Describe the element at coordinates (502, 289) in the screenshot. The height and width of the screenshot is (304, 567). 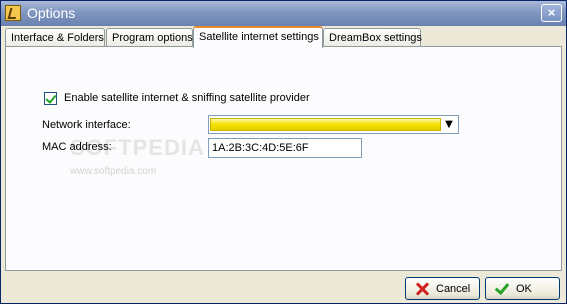
I see `checkmark-icon` at that location.